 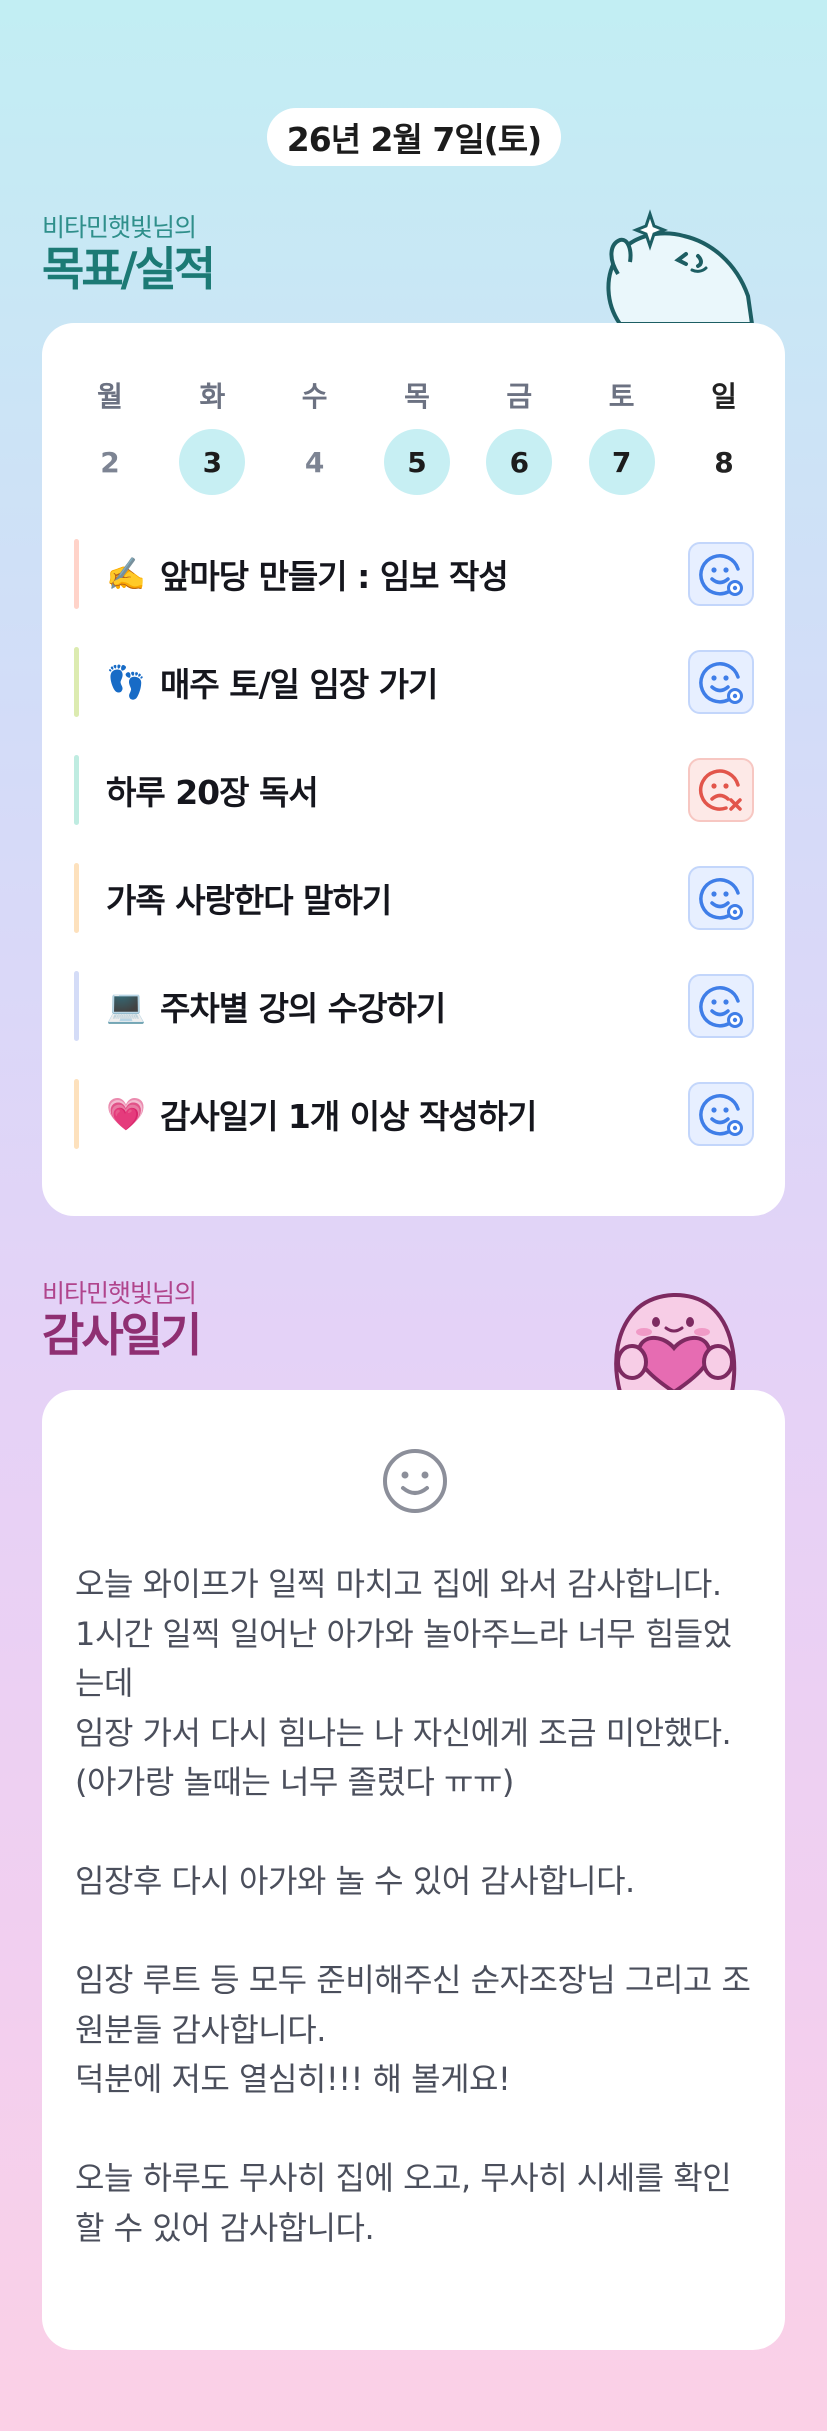 I want to click on goals-section-header: 비타민햇빛님의 목표/실적, so click(x=129, y=252).